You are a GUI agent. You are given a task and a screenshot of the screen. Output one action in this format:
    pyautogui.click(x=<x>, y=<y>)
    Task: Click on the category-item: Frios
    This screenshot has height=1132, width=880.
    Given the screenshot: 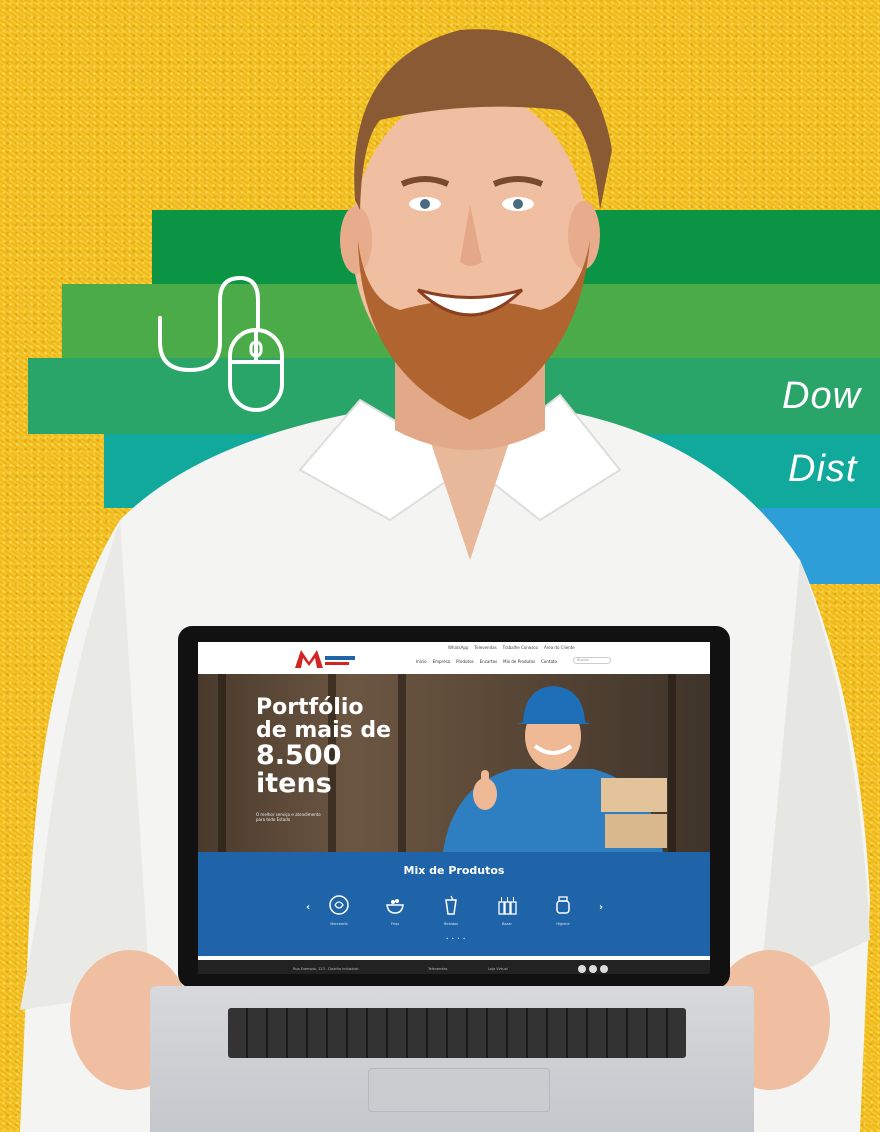 What is the action you would take?
    pyautogui.click(x=395, y=910)
    